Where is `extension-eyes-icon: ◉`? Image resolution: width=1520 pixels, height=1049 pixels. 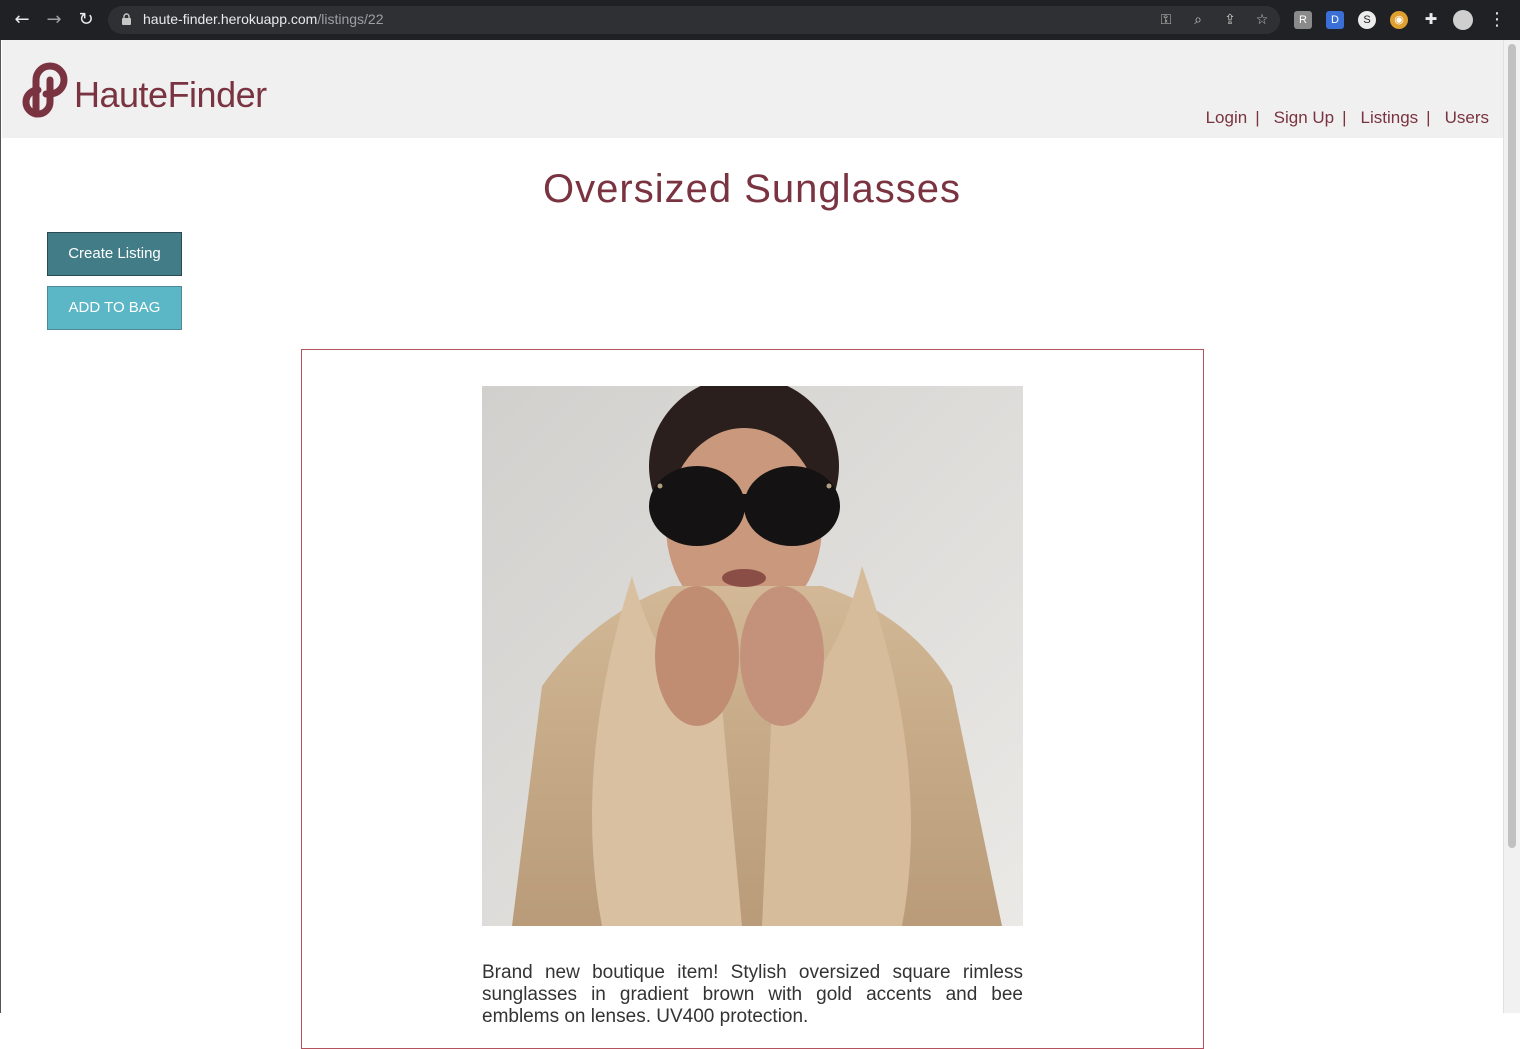
extension-eyes-icon: ◉ is located at coordinates (1399, 20).